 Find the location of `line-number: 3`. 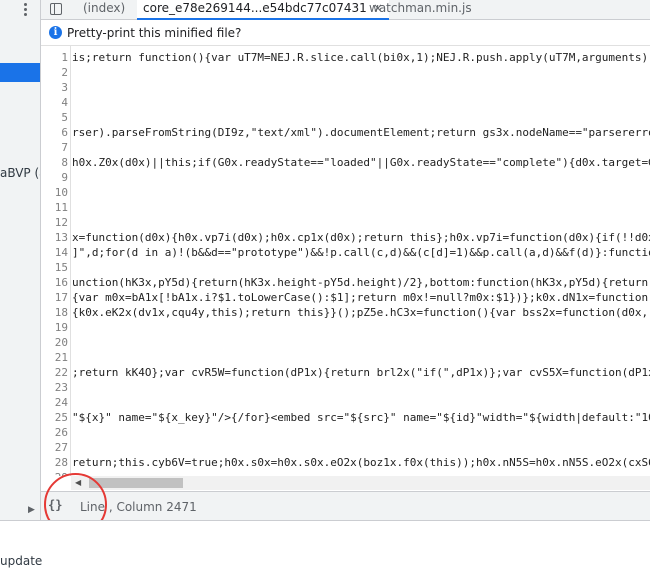

line-number: 3 is located at coordinates (54, 87).